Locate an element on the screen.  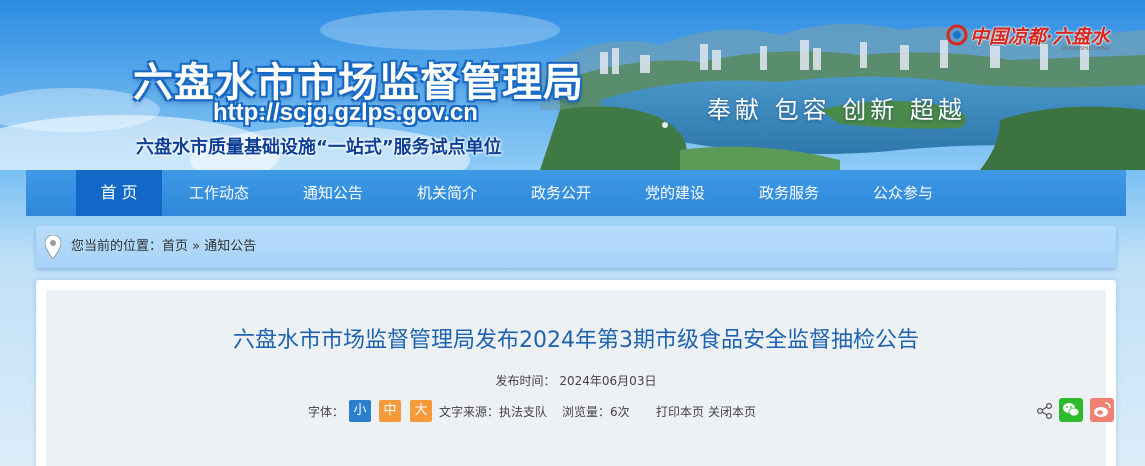
publish-info: 发布时间： 2024年06月03日 is located at coordinates (576, 380).